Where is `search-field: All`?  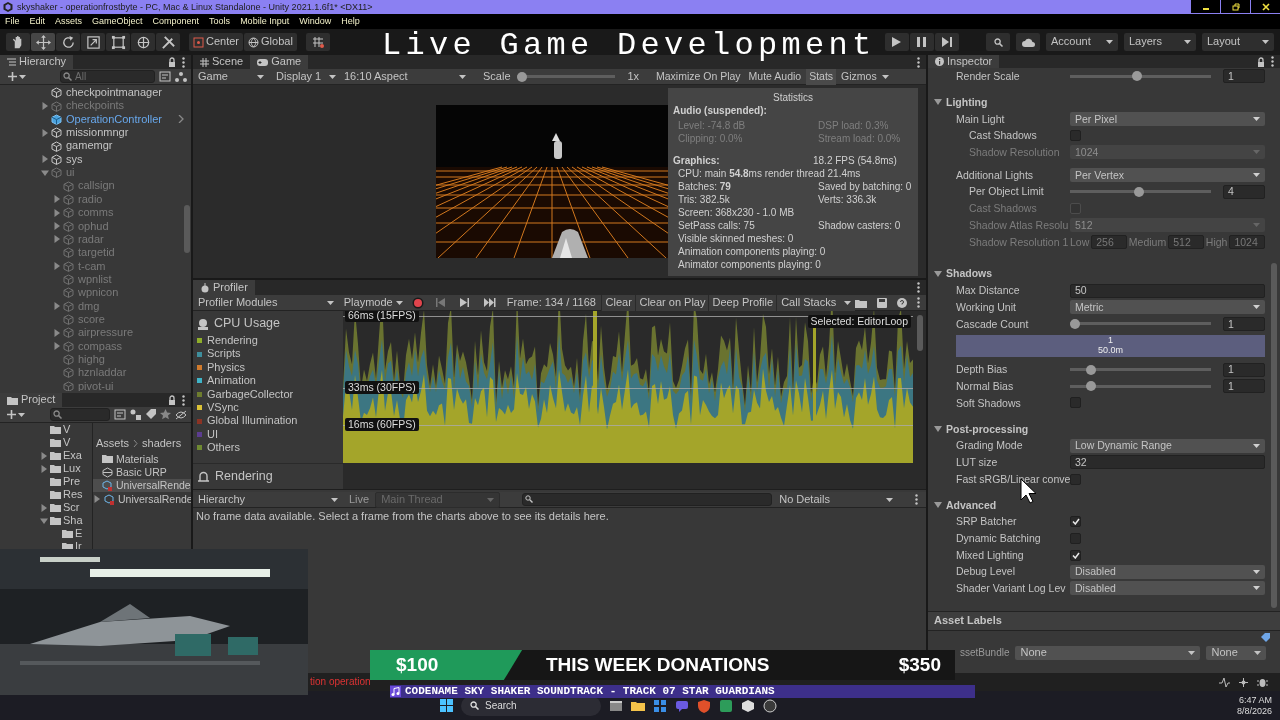 search-field: All is located at coordinates (107, 76).